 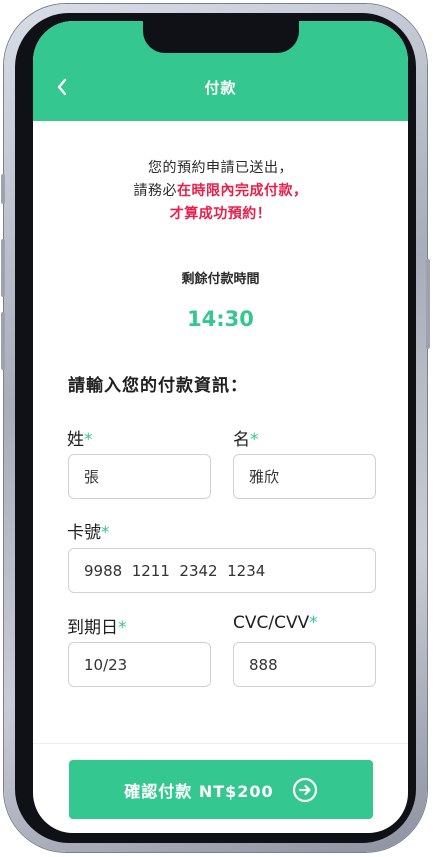 I want to click on notice-line-2-prefix: 請務必, so click(x=155, y=191).